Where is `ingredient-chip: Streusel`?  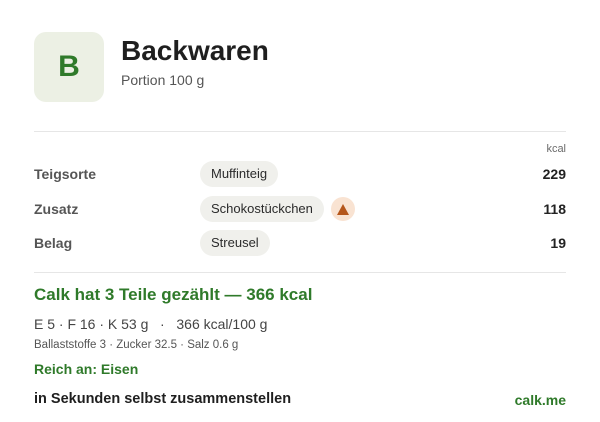
ingredient-chip: Streusel is located at coordinates (235, 243).